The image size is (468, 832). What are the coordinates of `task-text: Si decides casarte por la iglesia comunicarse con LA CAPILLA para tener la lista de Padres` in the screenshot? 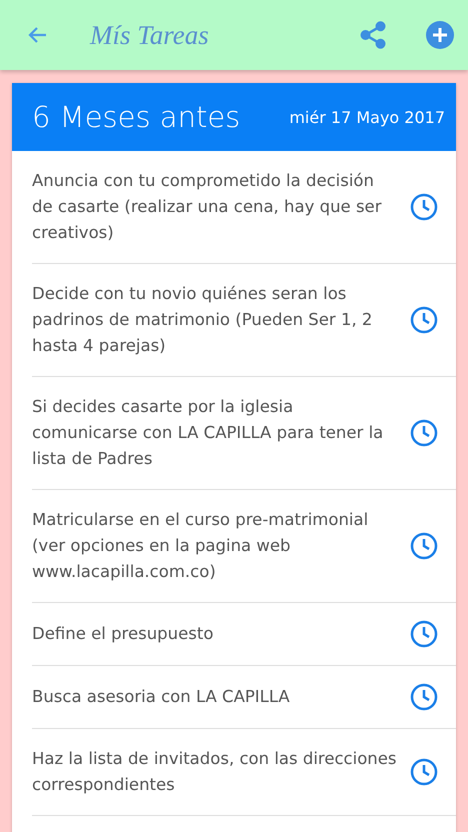 It's located at (208, 433).